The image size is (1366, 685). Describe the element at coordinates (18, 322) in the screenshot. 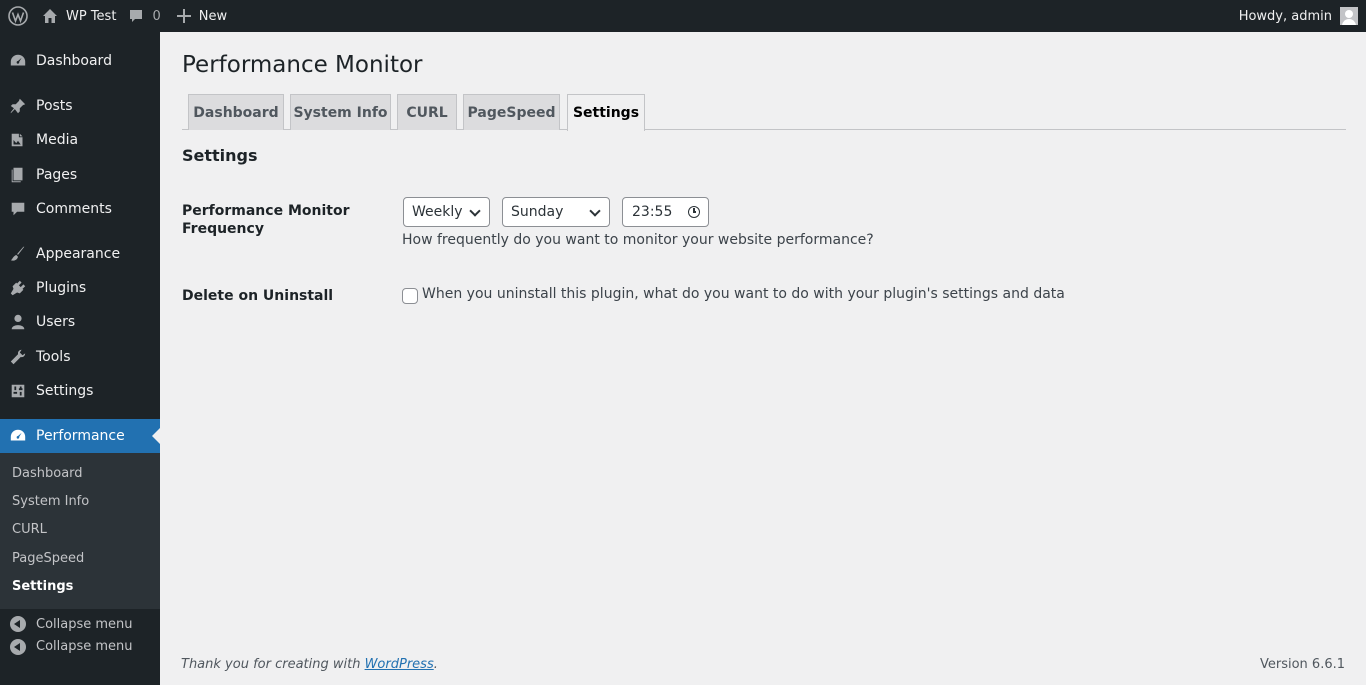

I see `user-icon` at that location.